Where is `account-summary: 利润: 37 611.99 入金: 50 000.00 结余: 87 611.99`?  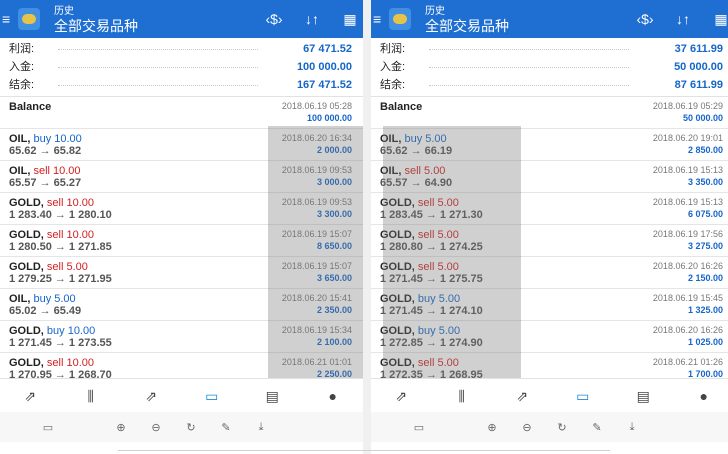
account-summary: 利润: 37 611.99 入金: 50 000.00 结余: 87 611.99 is located at coordinates (549, 68).